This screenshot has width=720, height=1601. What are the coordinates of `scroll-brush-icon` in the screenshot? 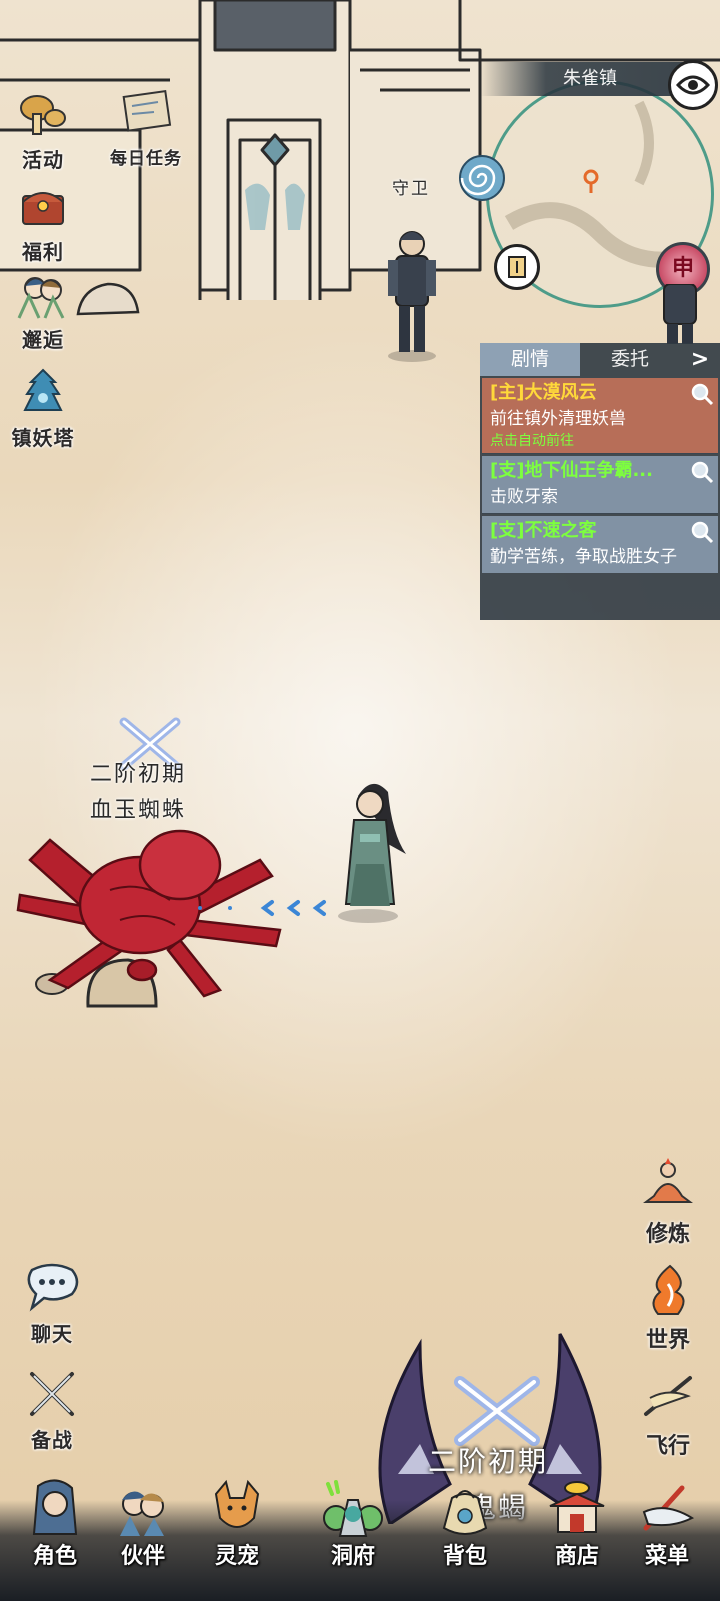 It's located at (668, 1508).